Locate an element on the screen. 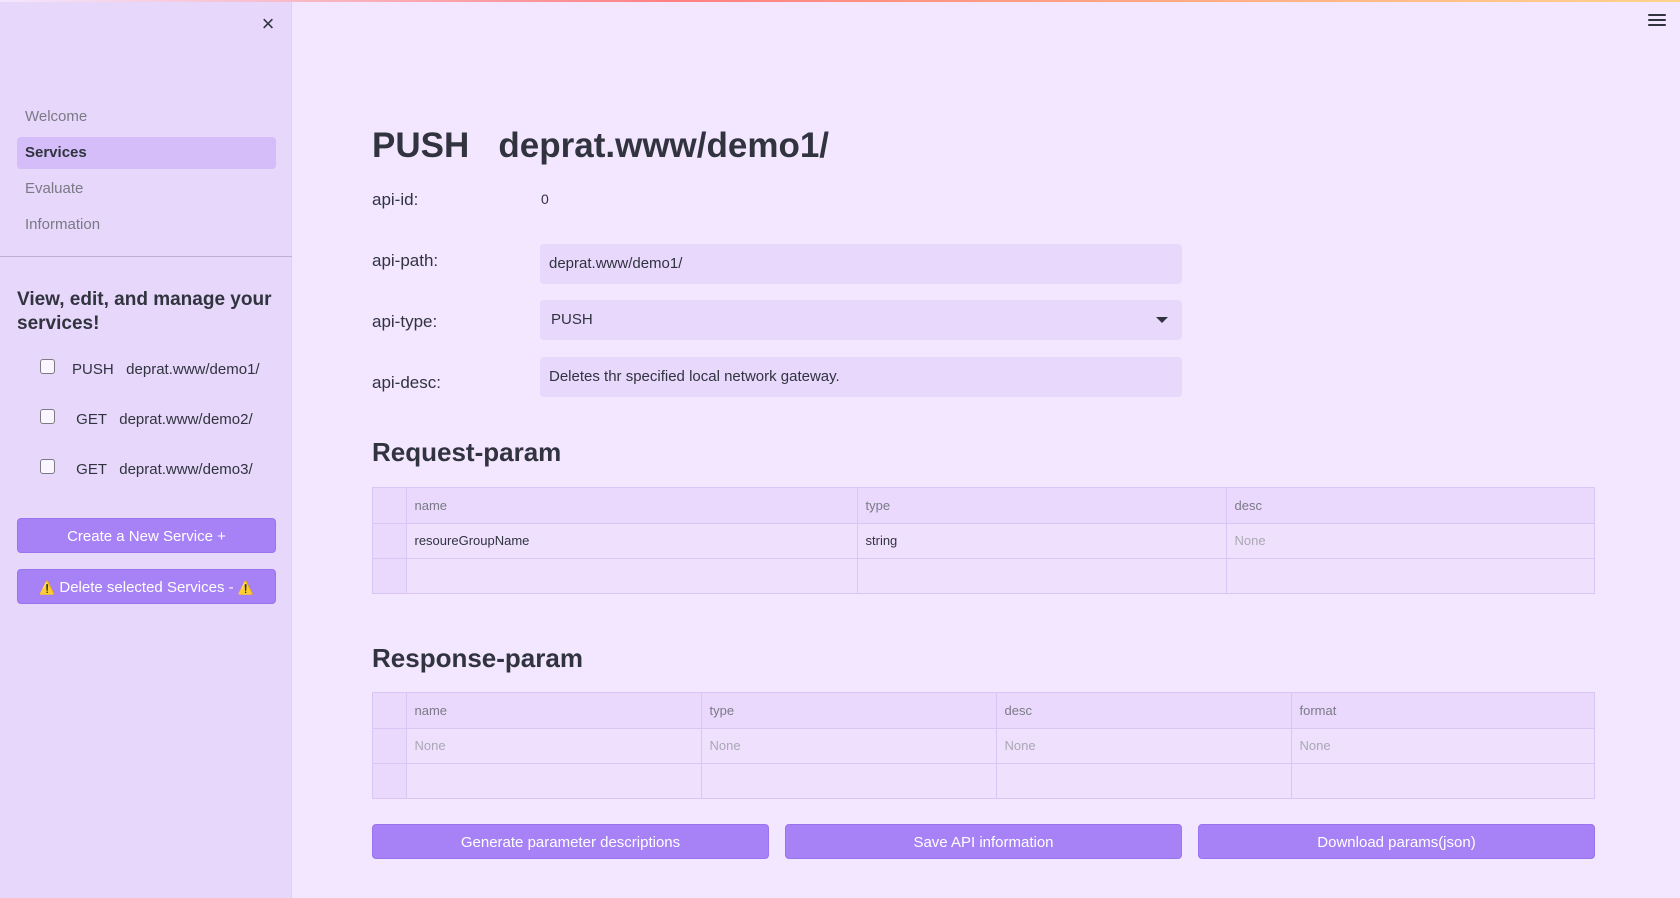  api-type-label: api-type: is located at coordinates (405, 321).